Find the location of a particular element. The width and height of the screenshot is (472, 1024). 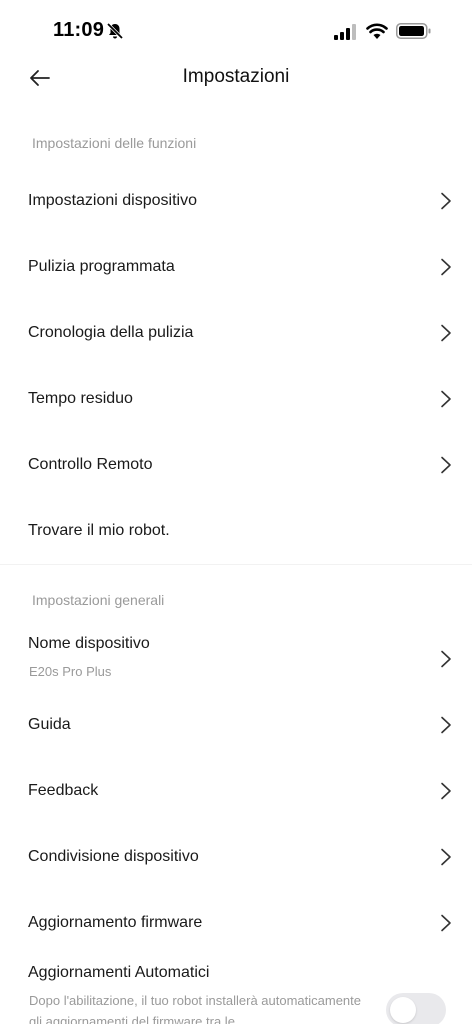

status-bar: 11:09 is located at coordinates (236, 30).